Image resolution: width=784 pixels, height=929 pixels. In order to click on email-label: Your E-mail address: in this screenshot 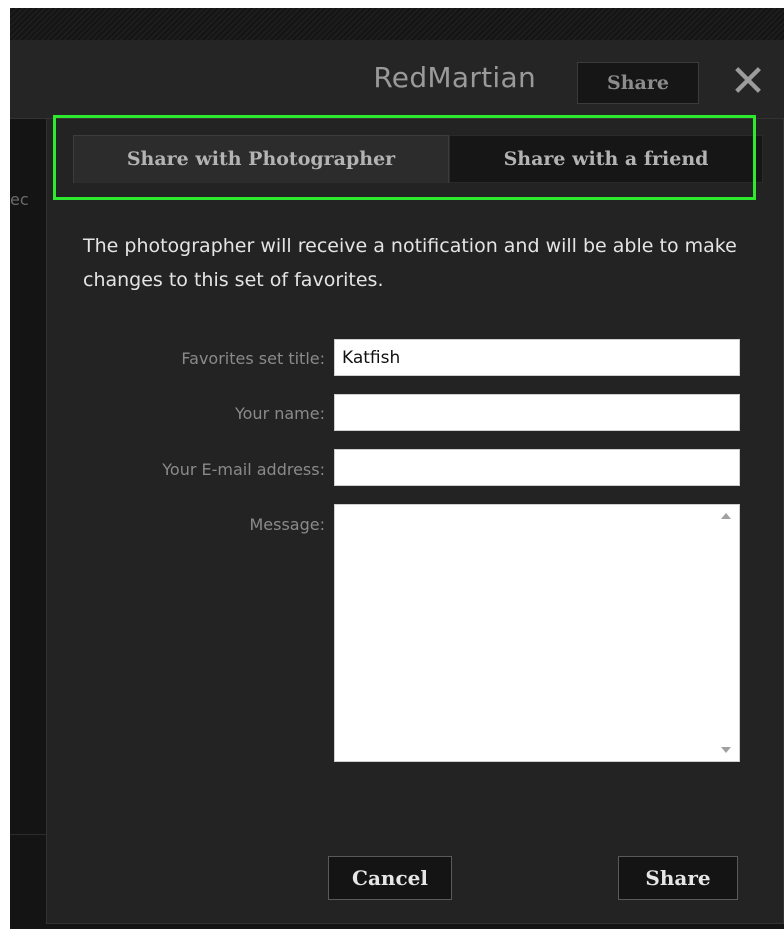, I will do `click(243, 469)`.